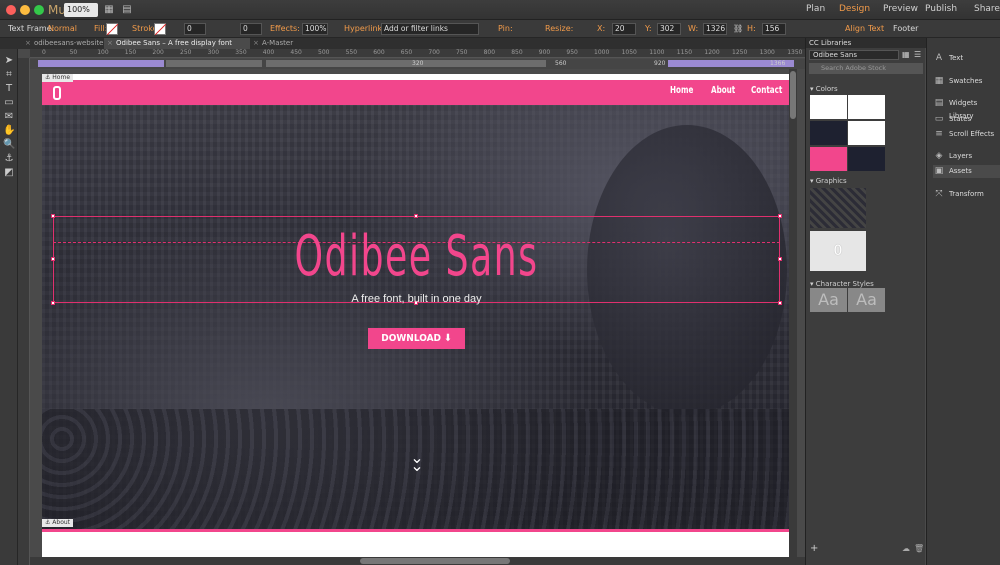 The height and width of the screenshot is (565, 1000). I want to click on scroll-down-icon: ⌄ ⌄, so click(417, 462).